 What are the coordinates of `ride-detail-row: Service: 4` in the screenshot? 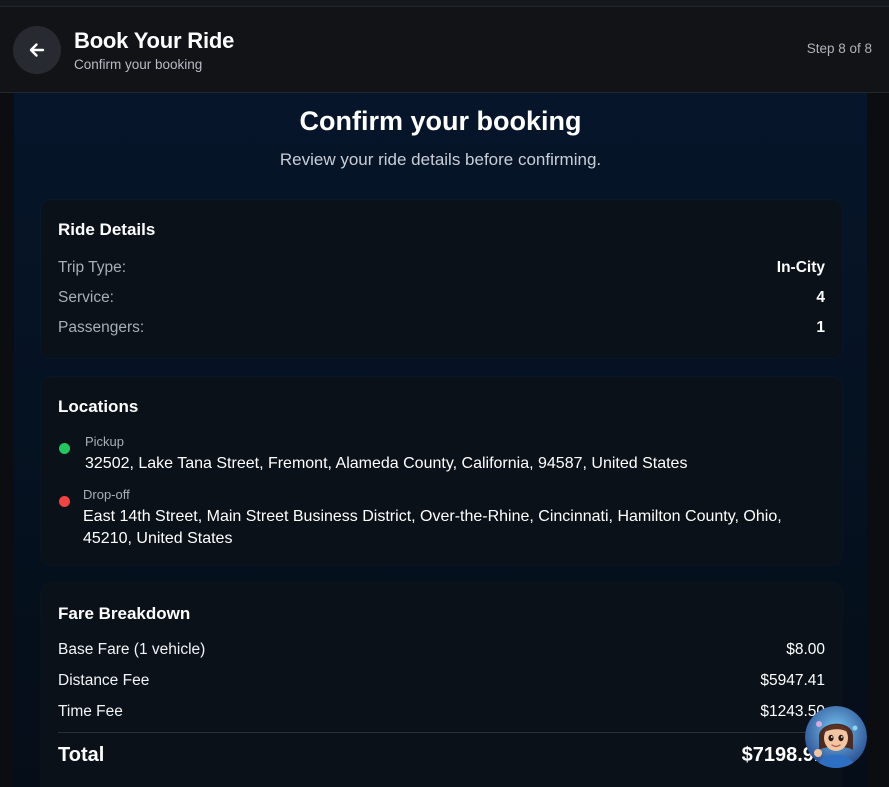 It's located at (441, 299).